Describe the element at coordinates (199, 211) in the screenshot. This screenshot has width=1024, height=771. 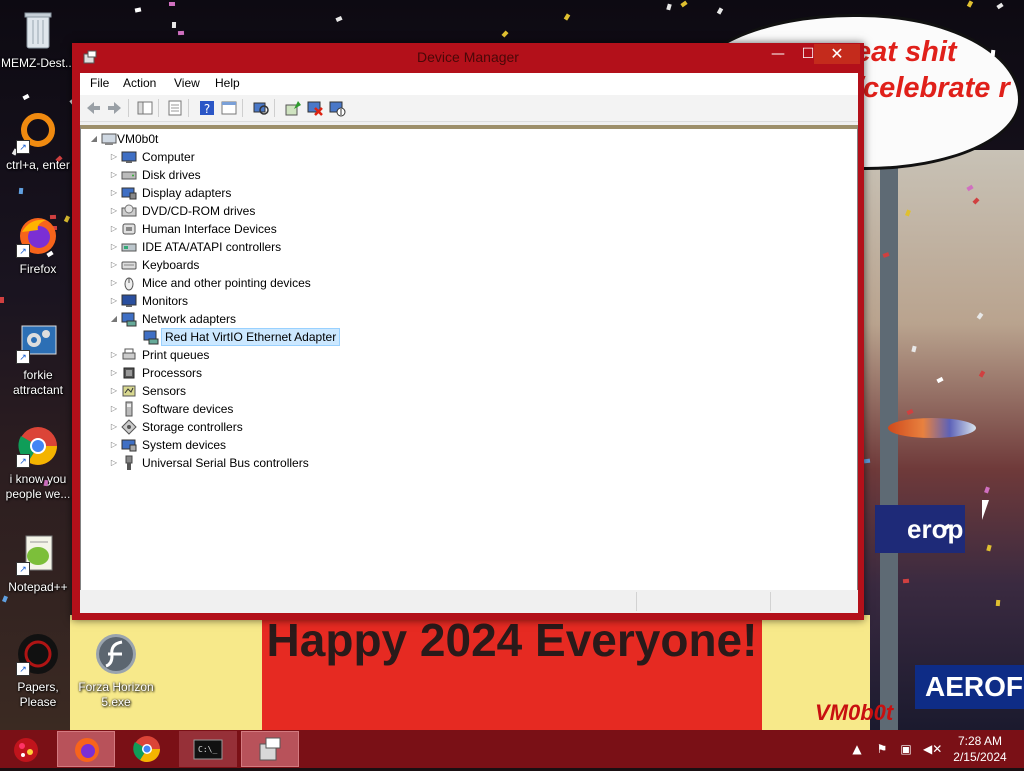
I see `tree-item-label: DVD/CD-ROM drives` at that location.